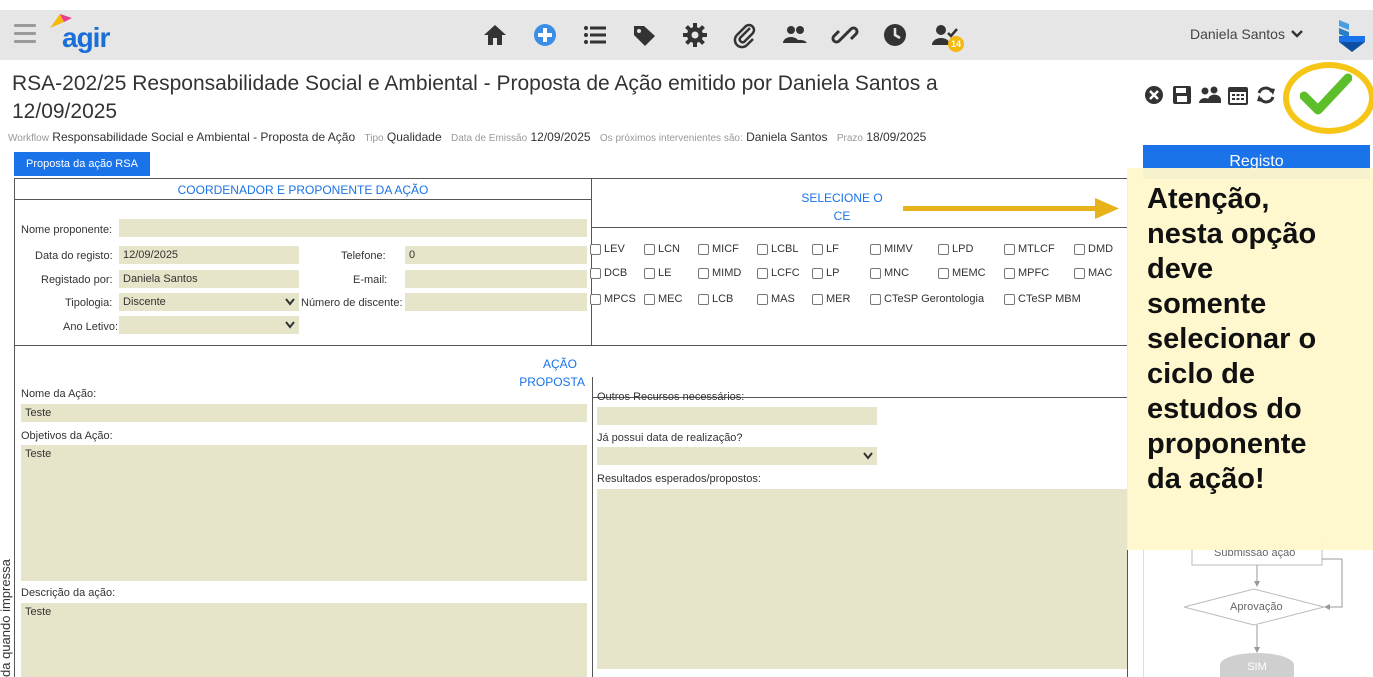  I want to click on descricao-acao-field: Teste, so click(304, 640).